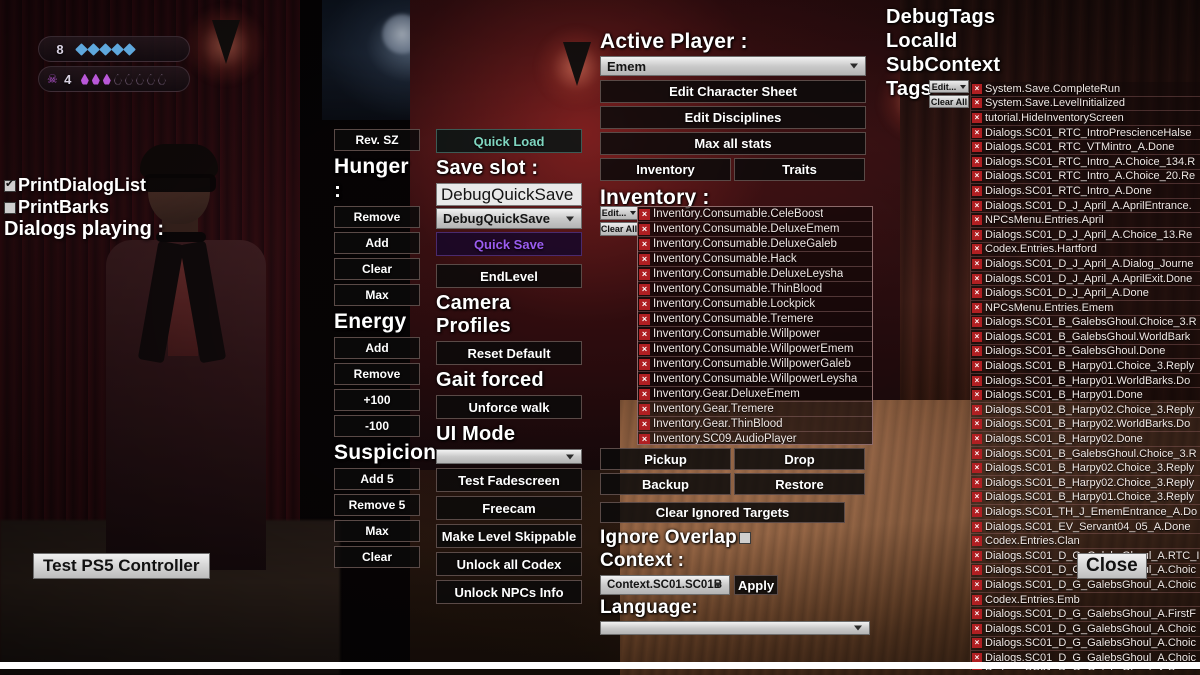 The height and width of the screenshot is (675, 1200). Describe the element at coordinates (722, 512) in the screenshot. I see `clear-ignored-targets-button: Clear Ignored Targets` at that location.